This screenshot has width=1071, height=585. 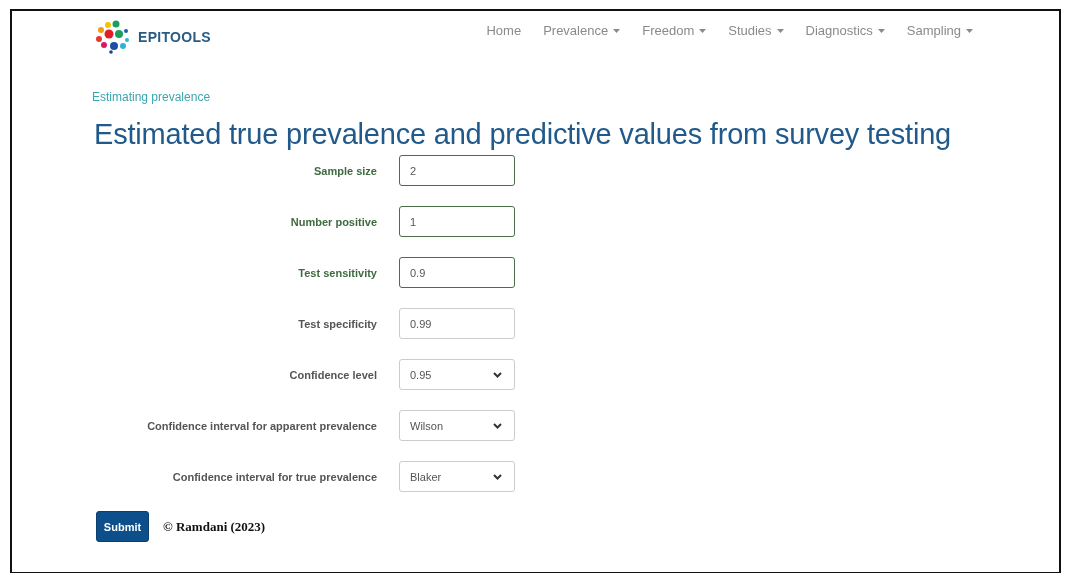 I want to click on field-label: Confidence interval for apparent prevalence, so click(x=261, y=425).